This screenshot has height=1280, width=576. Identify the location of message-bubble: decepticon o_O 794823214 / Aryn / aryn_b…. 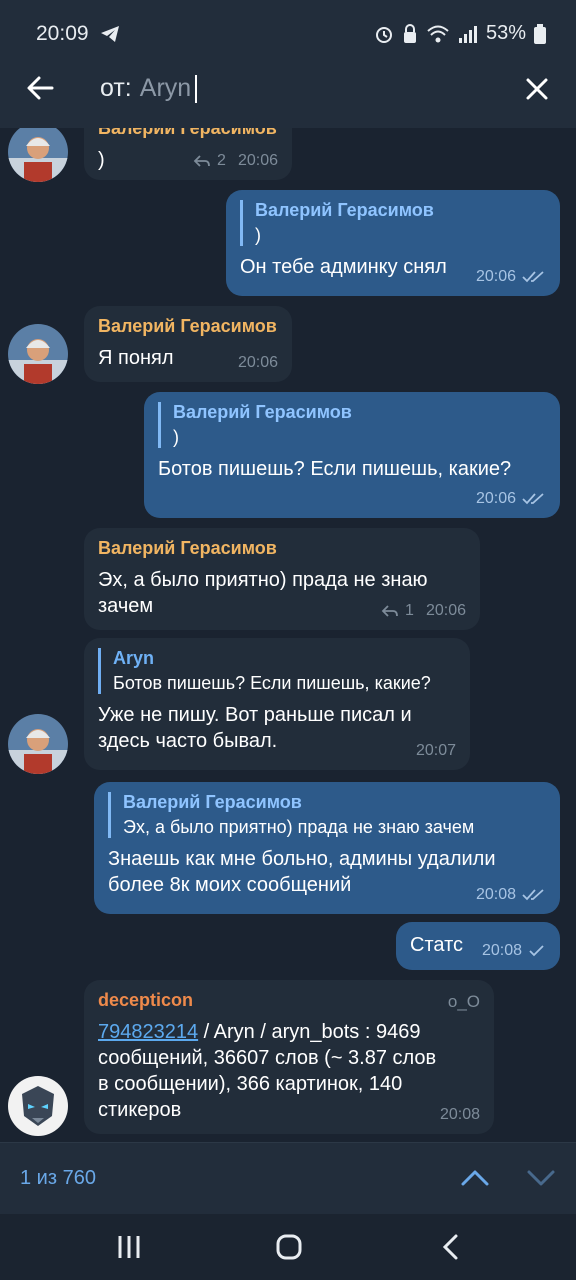
(289, 1057).